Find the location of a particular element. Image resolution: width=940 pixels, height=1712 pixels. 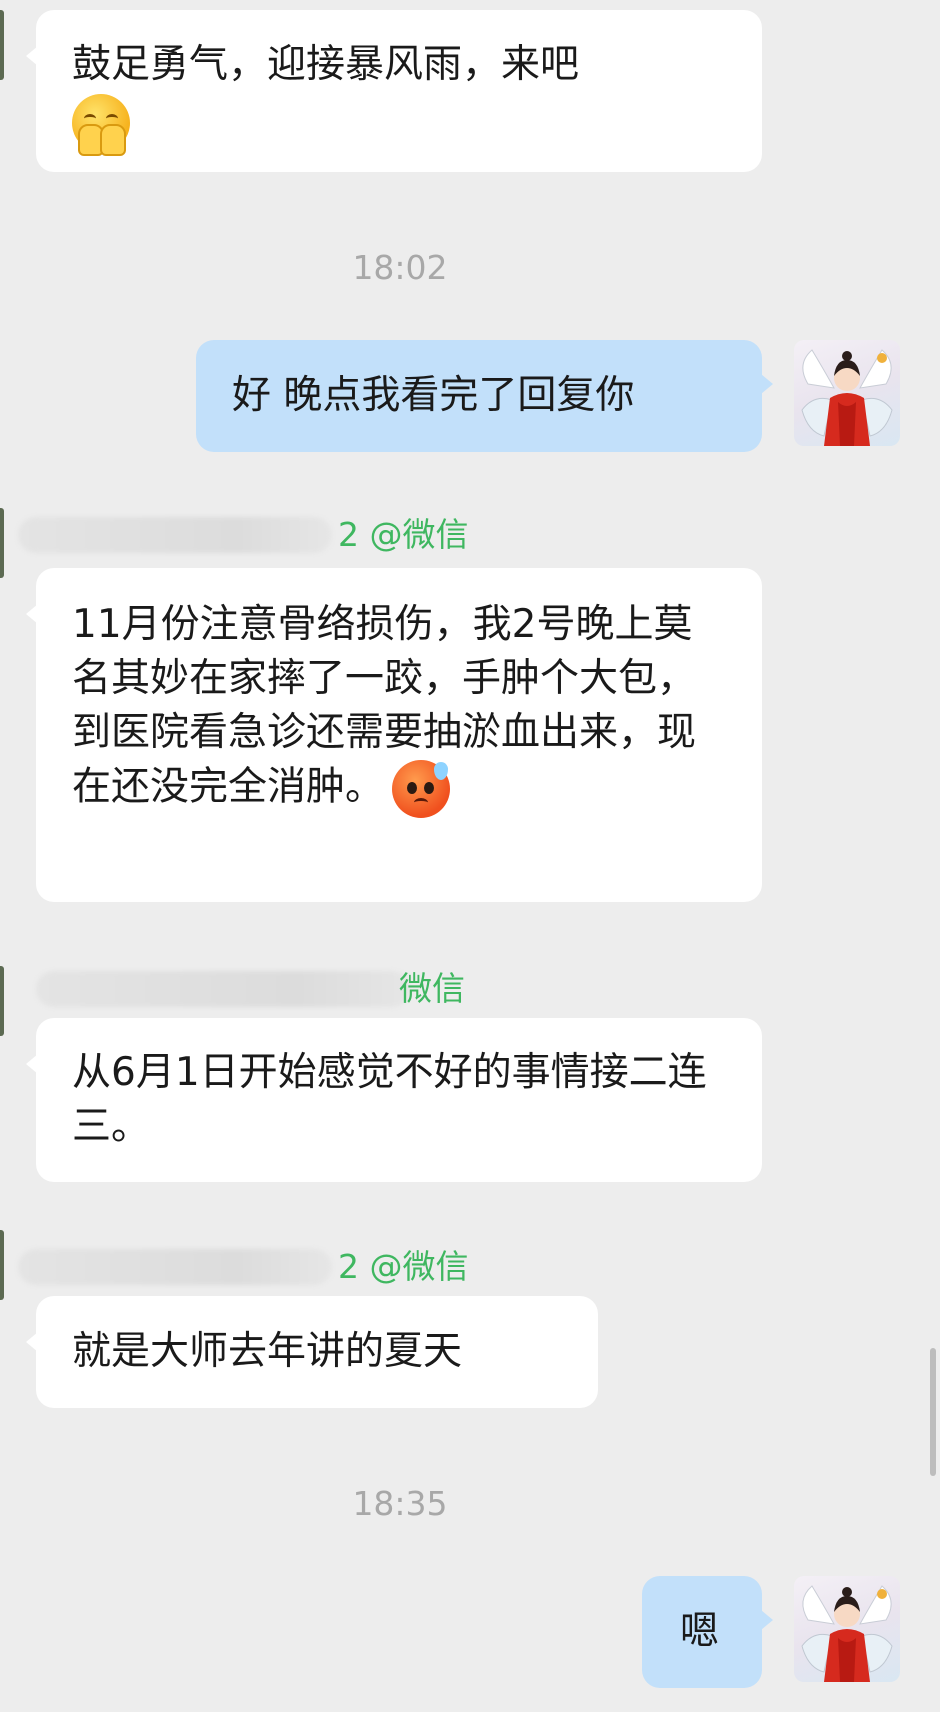

timestamp: 18:35 is located at coordinates (400, 1503).